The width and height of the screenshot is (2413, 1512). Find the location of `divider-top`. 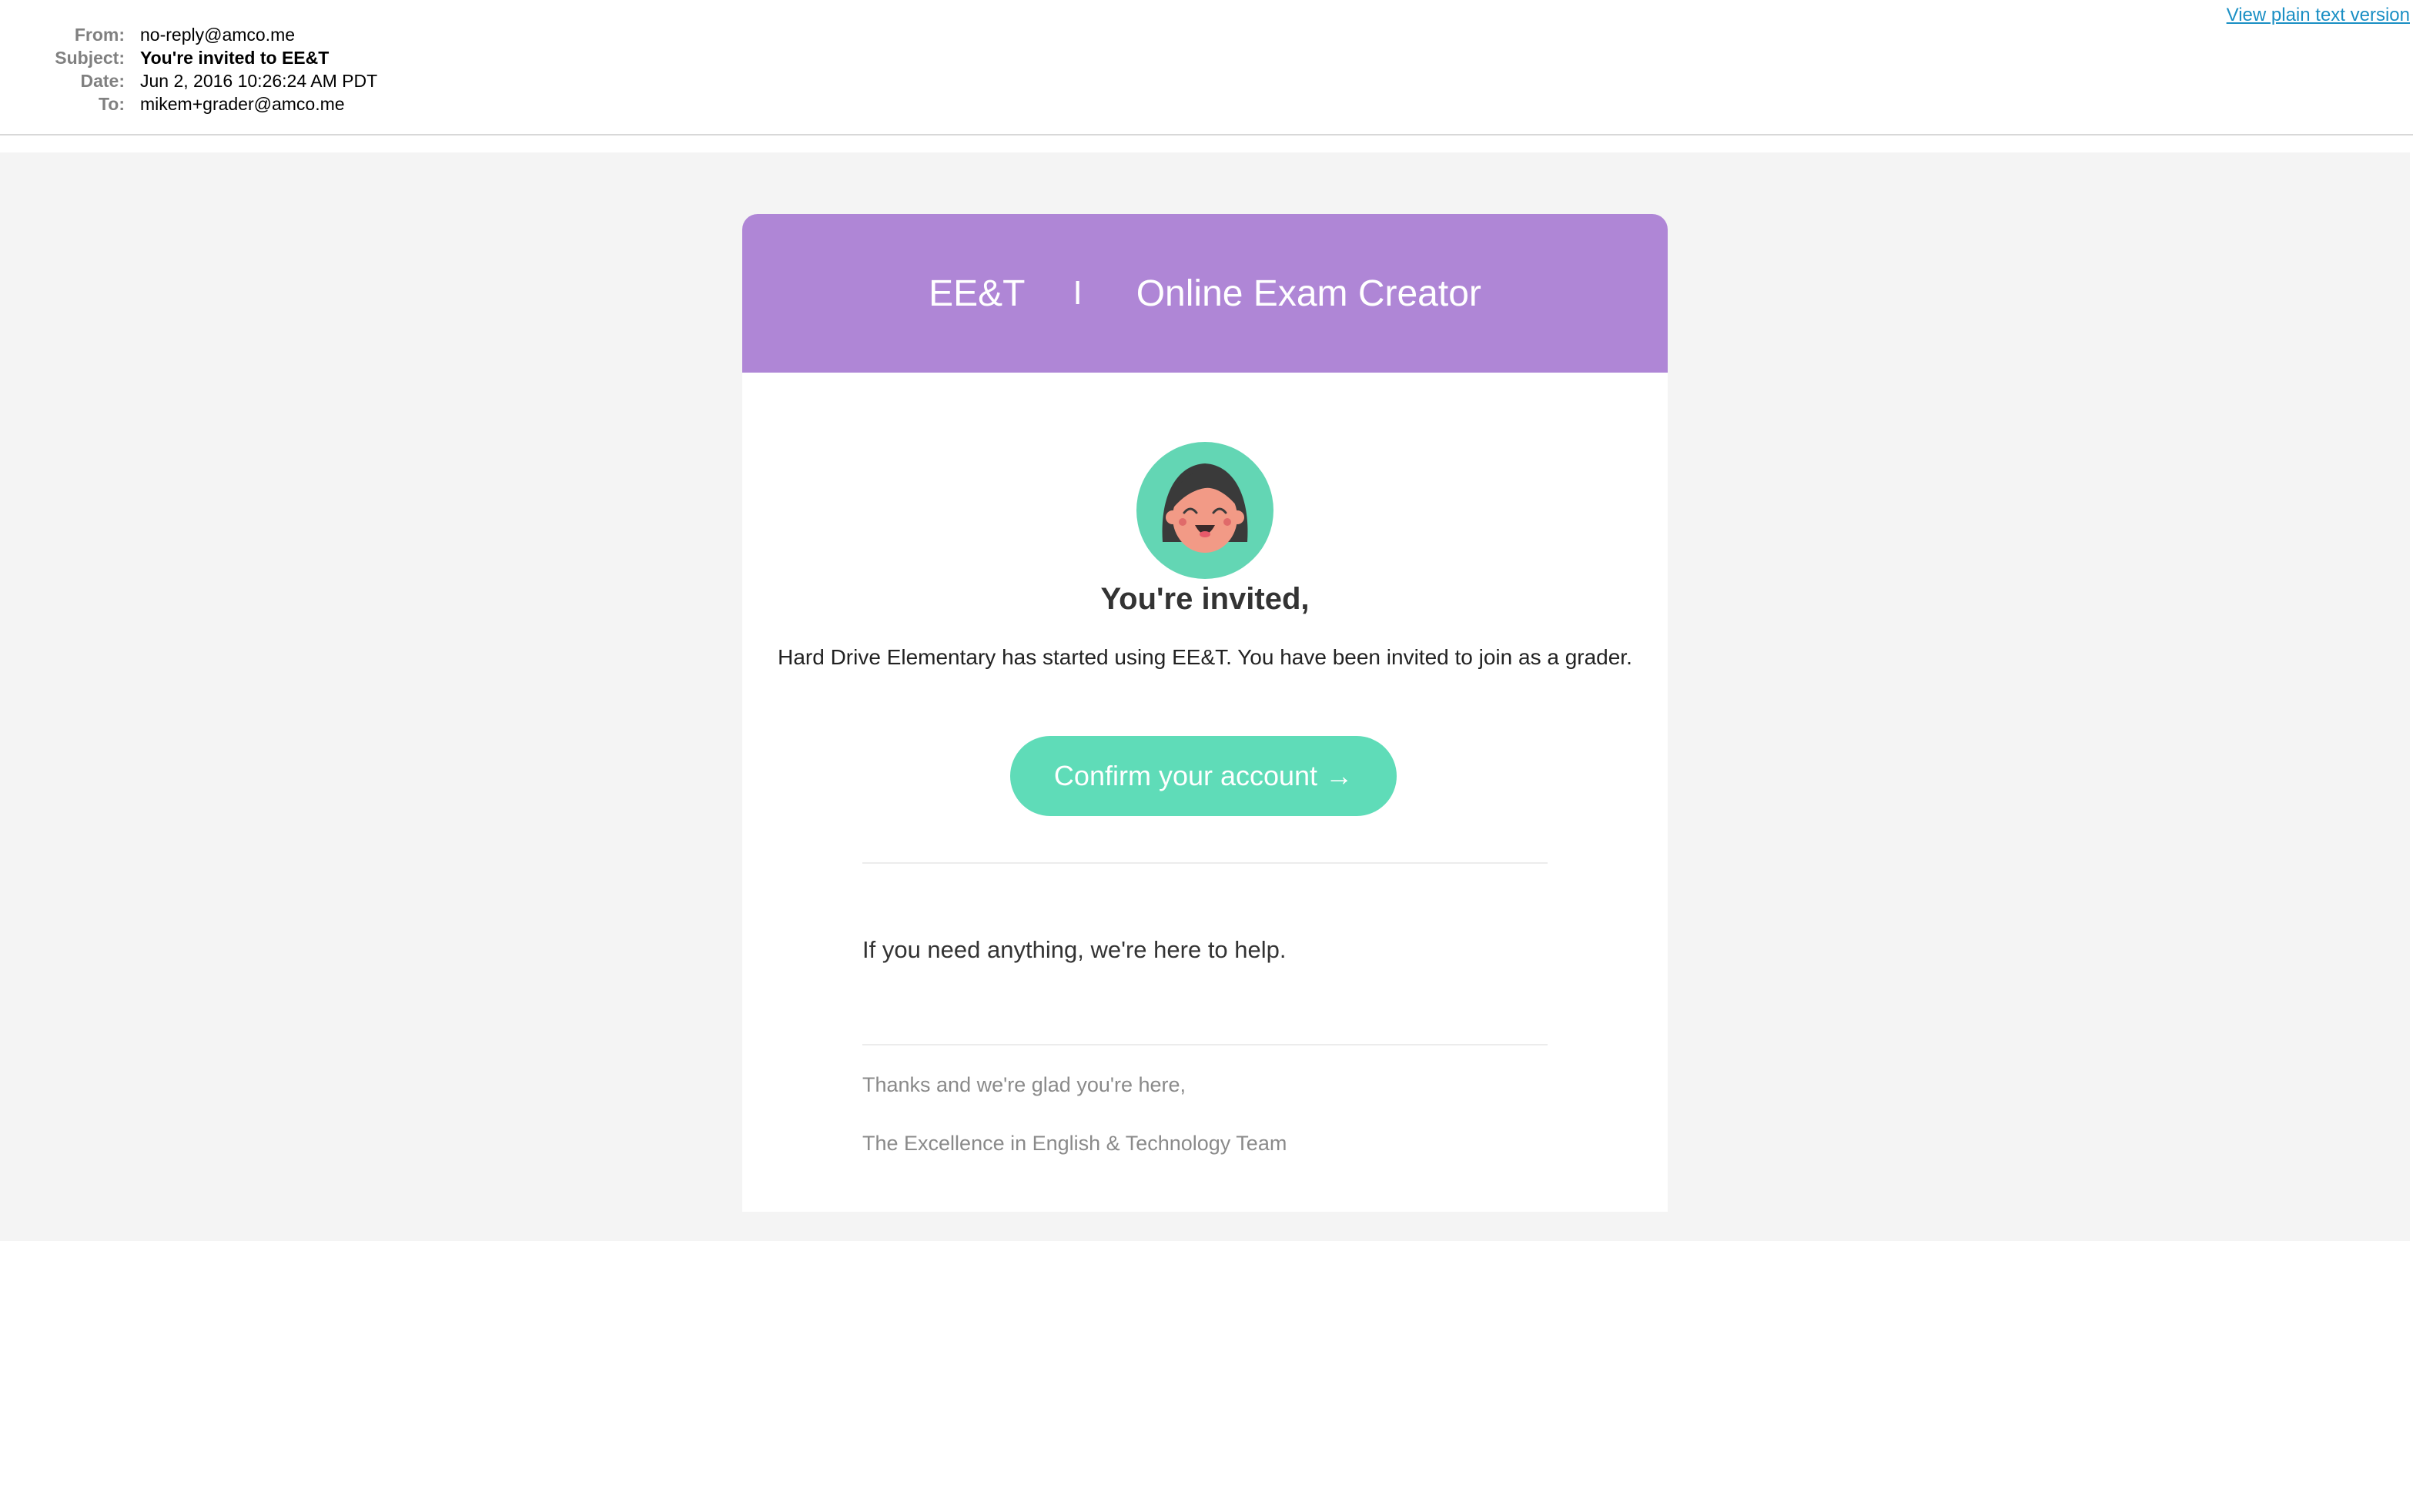

divider-top is located at coordinates (1205, 863).